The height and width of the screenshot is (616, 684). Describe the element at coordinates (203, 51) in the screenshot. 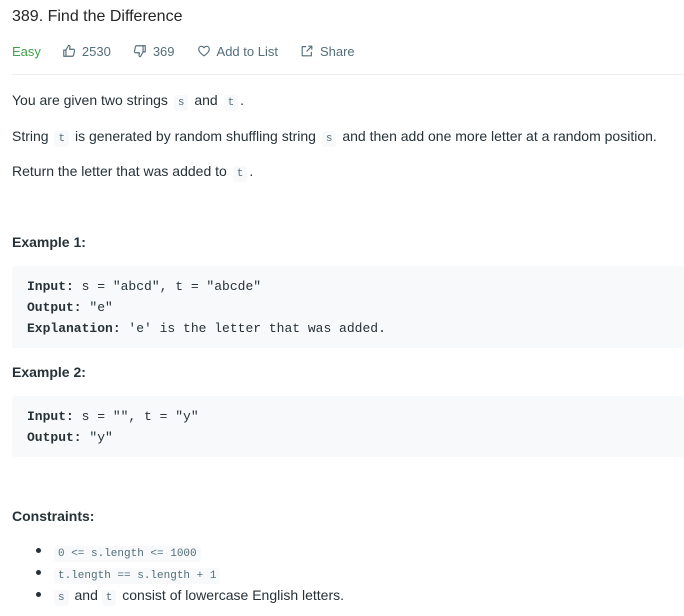

I see `heart-icon` at that location.